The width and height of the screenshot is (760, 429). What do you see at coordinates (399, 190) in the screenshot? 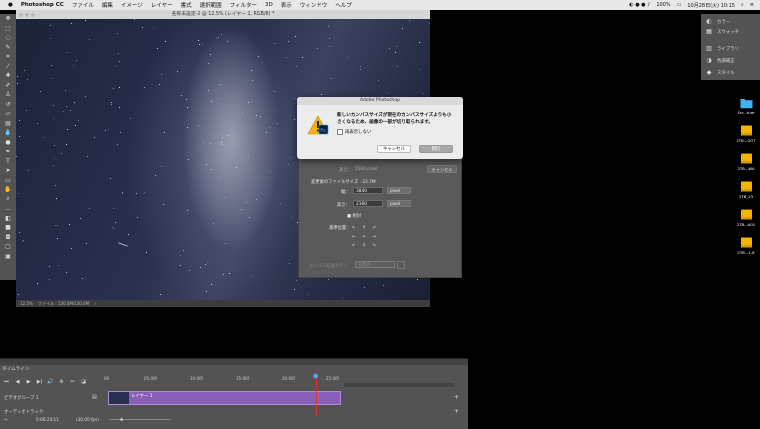
I see `width-unit-select: pixel` at bounding box center [399, 190].